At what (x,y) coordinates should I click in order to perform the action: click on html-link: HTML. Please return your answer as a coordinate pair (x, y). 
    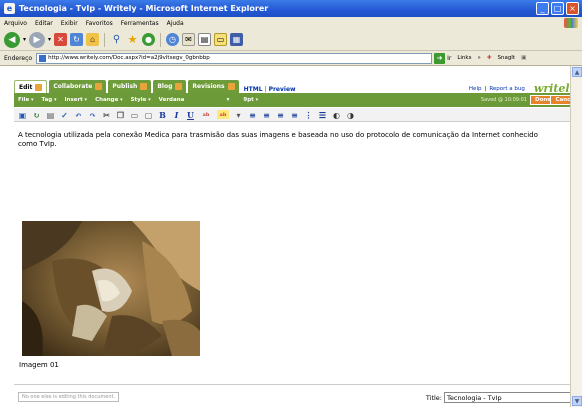
    Looking at the image, I should click on (253, 89).